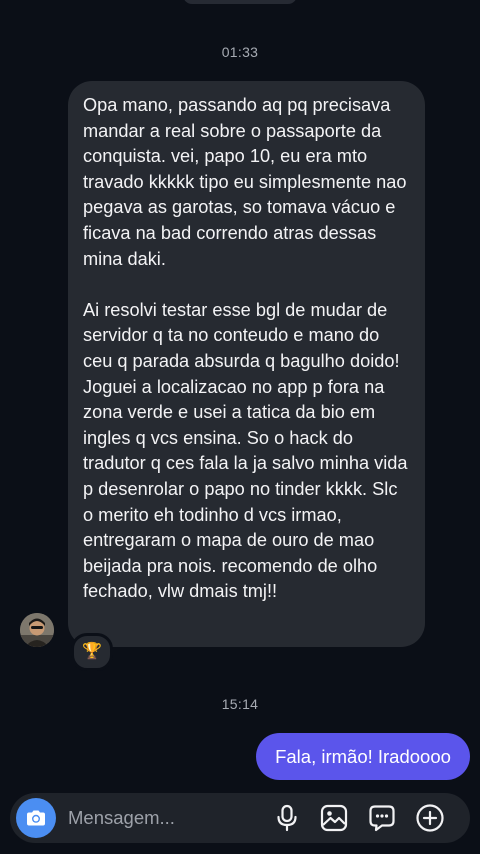 This screenshot has height=854, width=480. What do you see at coordinates (363, 756) in the screenshot?
I see `outgoing-message-bubble: Fala, irmão! Iradoooo` at bounding box center [363, 756].